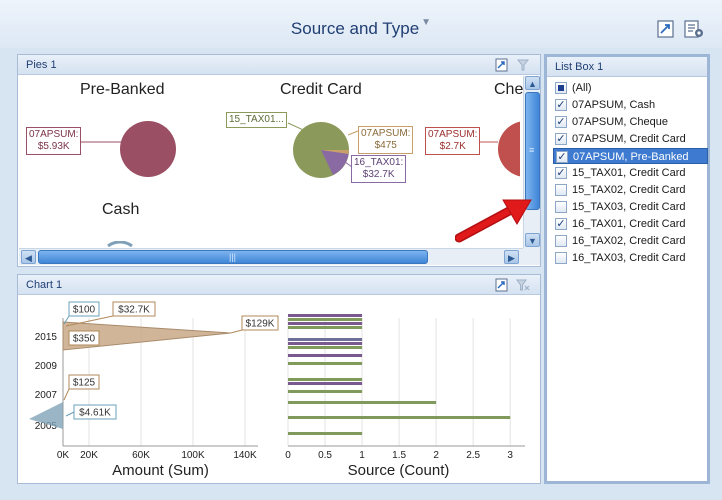 This screenshot has width=722, height=500. I want to click on list-item: ✓ 07APSUM, Cash, so click(630, 105).